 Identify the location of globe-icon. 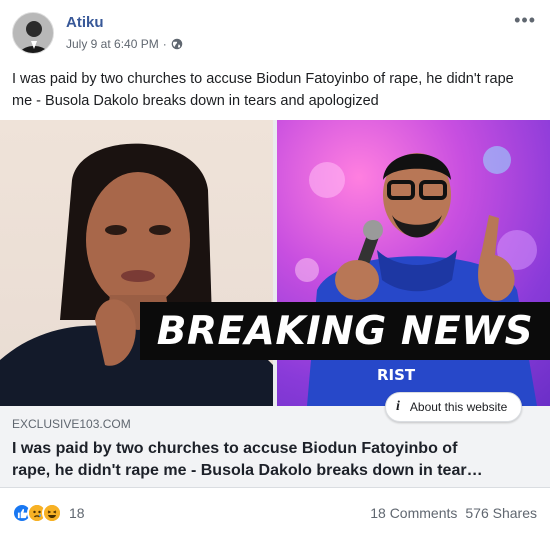
(177, 44).